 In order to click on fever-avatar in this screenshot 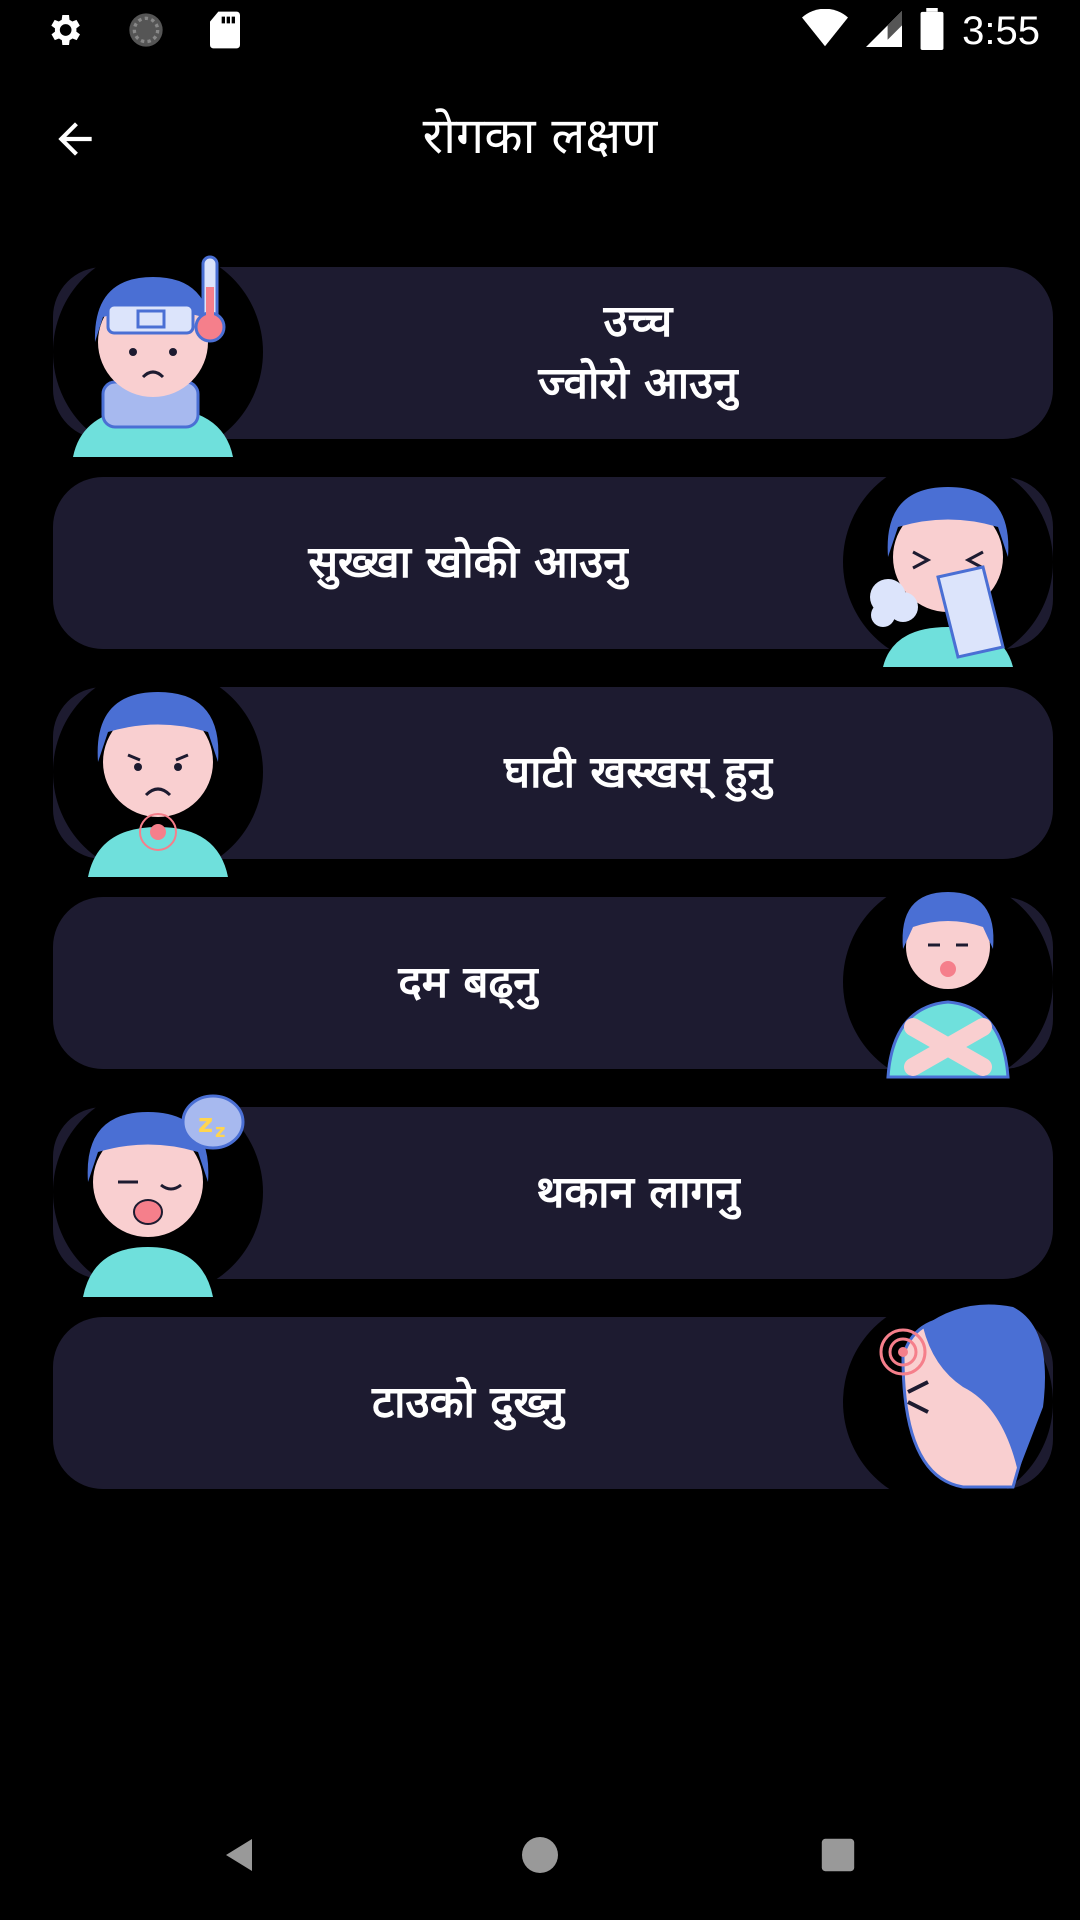, I will do `click(158, 352)`.